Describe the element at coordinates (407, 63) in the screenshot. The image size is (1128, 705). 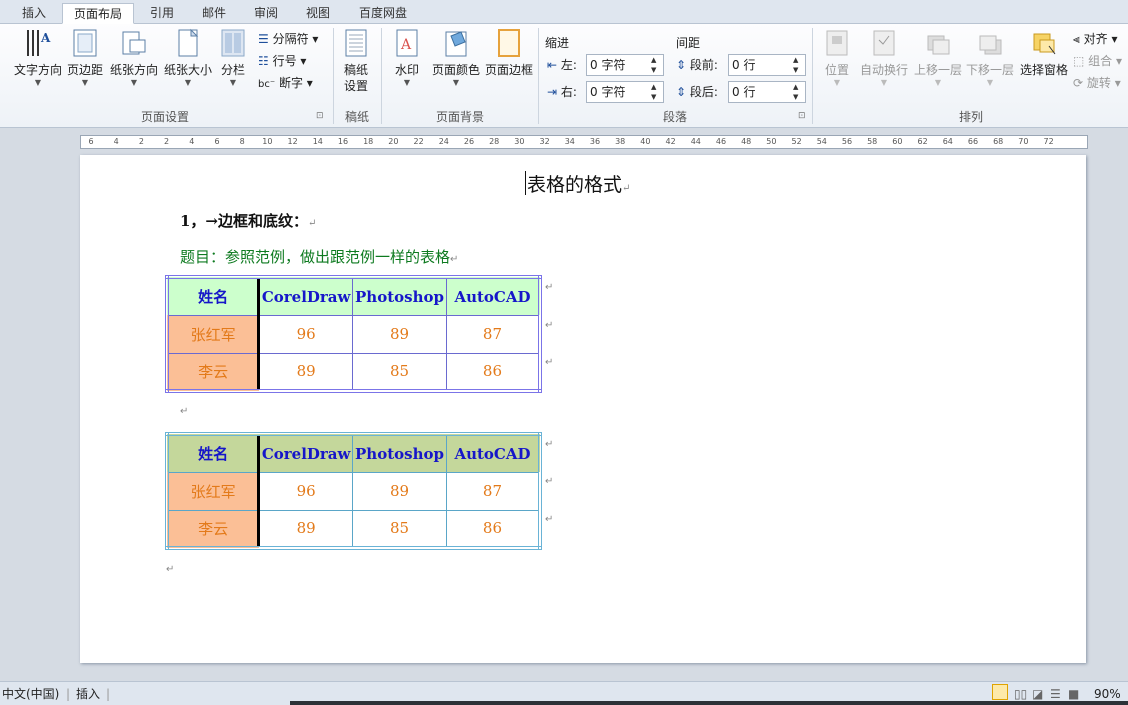
I see `watermark-button: A 水印 ▼` at that location.